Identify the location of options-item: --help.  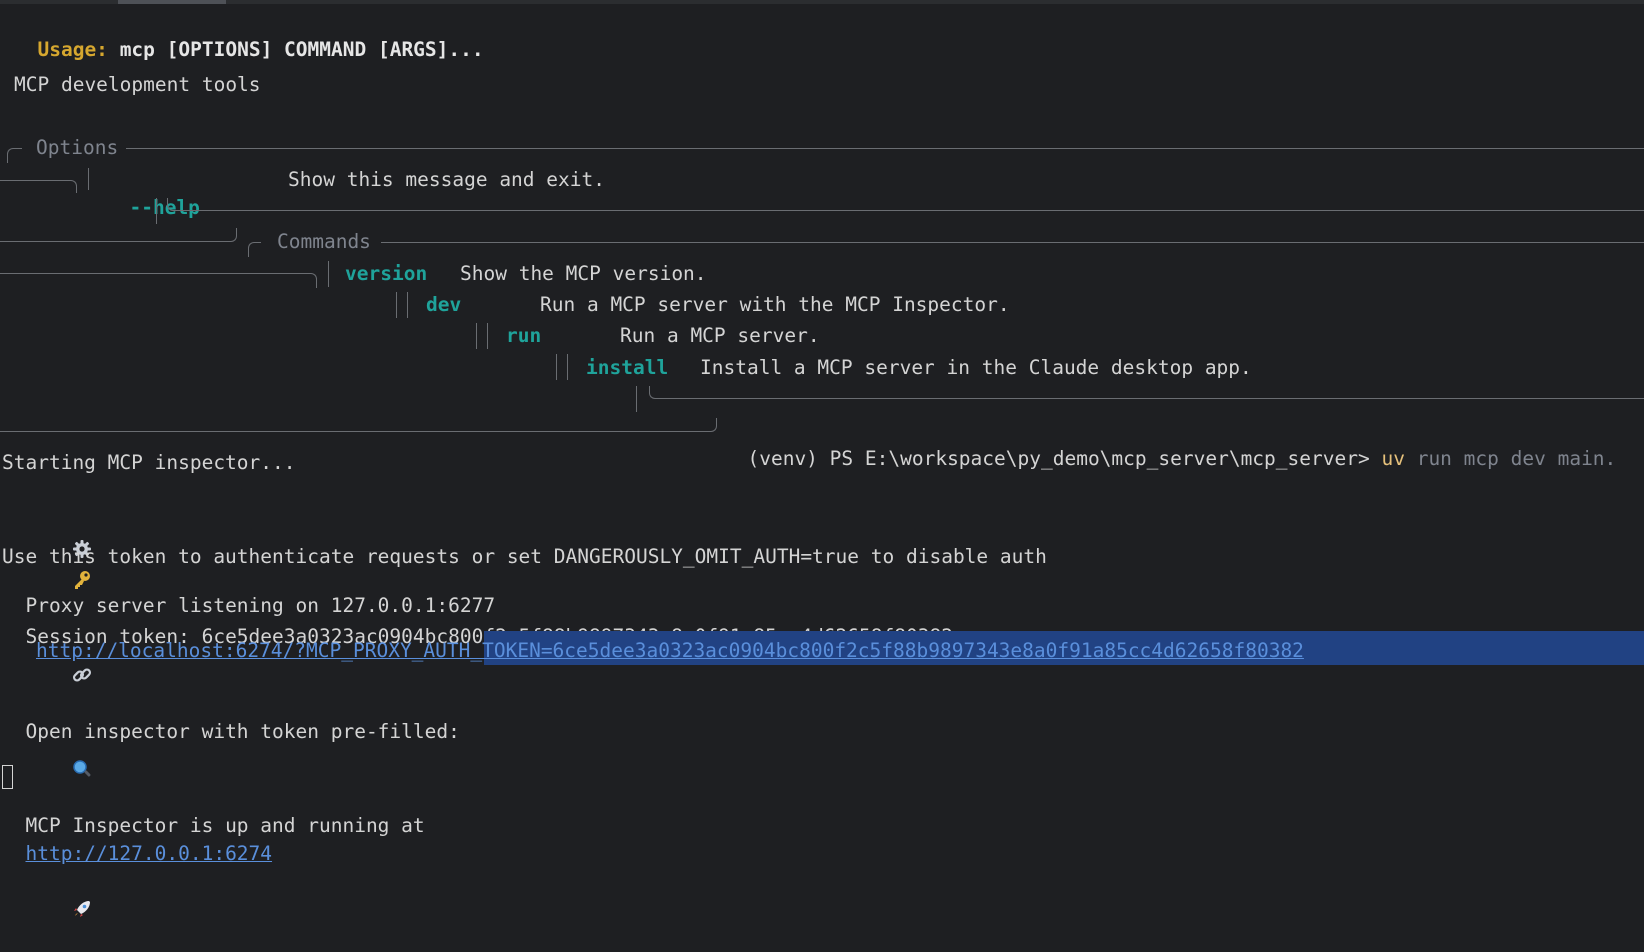
(152, 192).